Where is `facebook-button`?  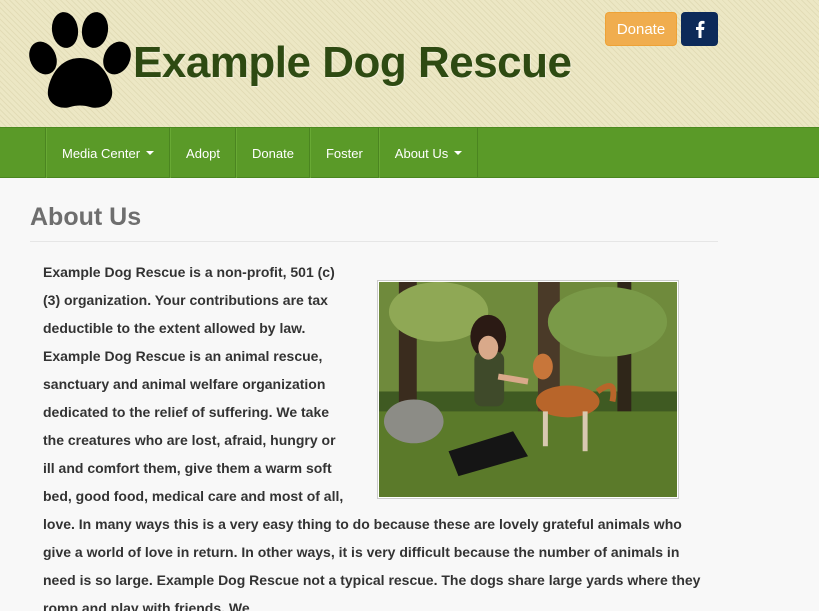
facebook-button is located at coordinates (699, 29).